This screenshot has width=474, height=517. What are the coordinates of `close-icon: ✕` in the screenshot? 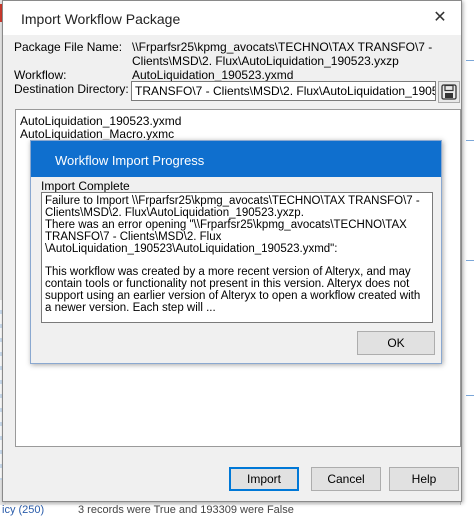 It's located at (440, 18).